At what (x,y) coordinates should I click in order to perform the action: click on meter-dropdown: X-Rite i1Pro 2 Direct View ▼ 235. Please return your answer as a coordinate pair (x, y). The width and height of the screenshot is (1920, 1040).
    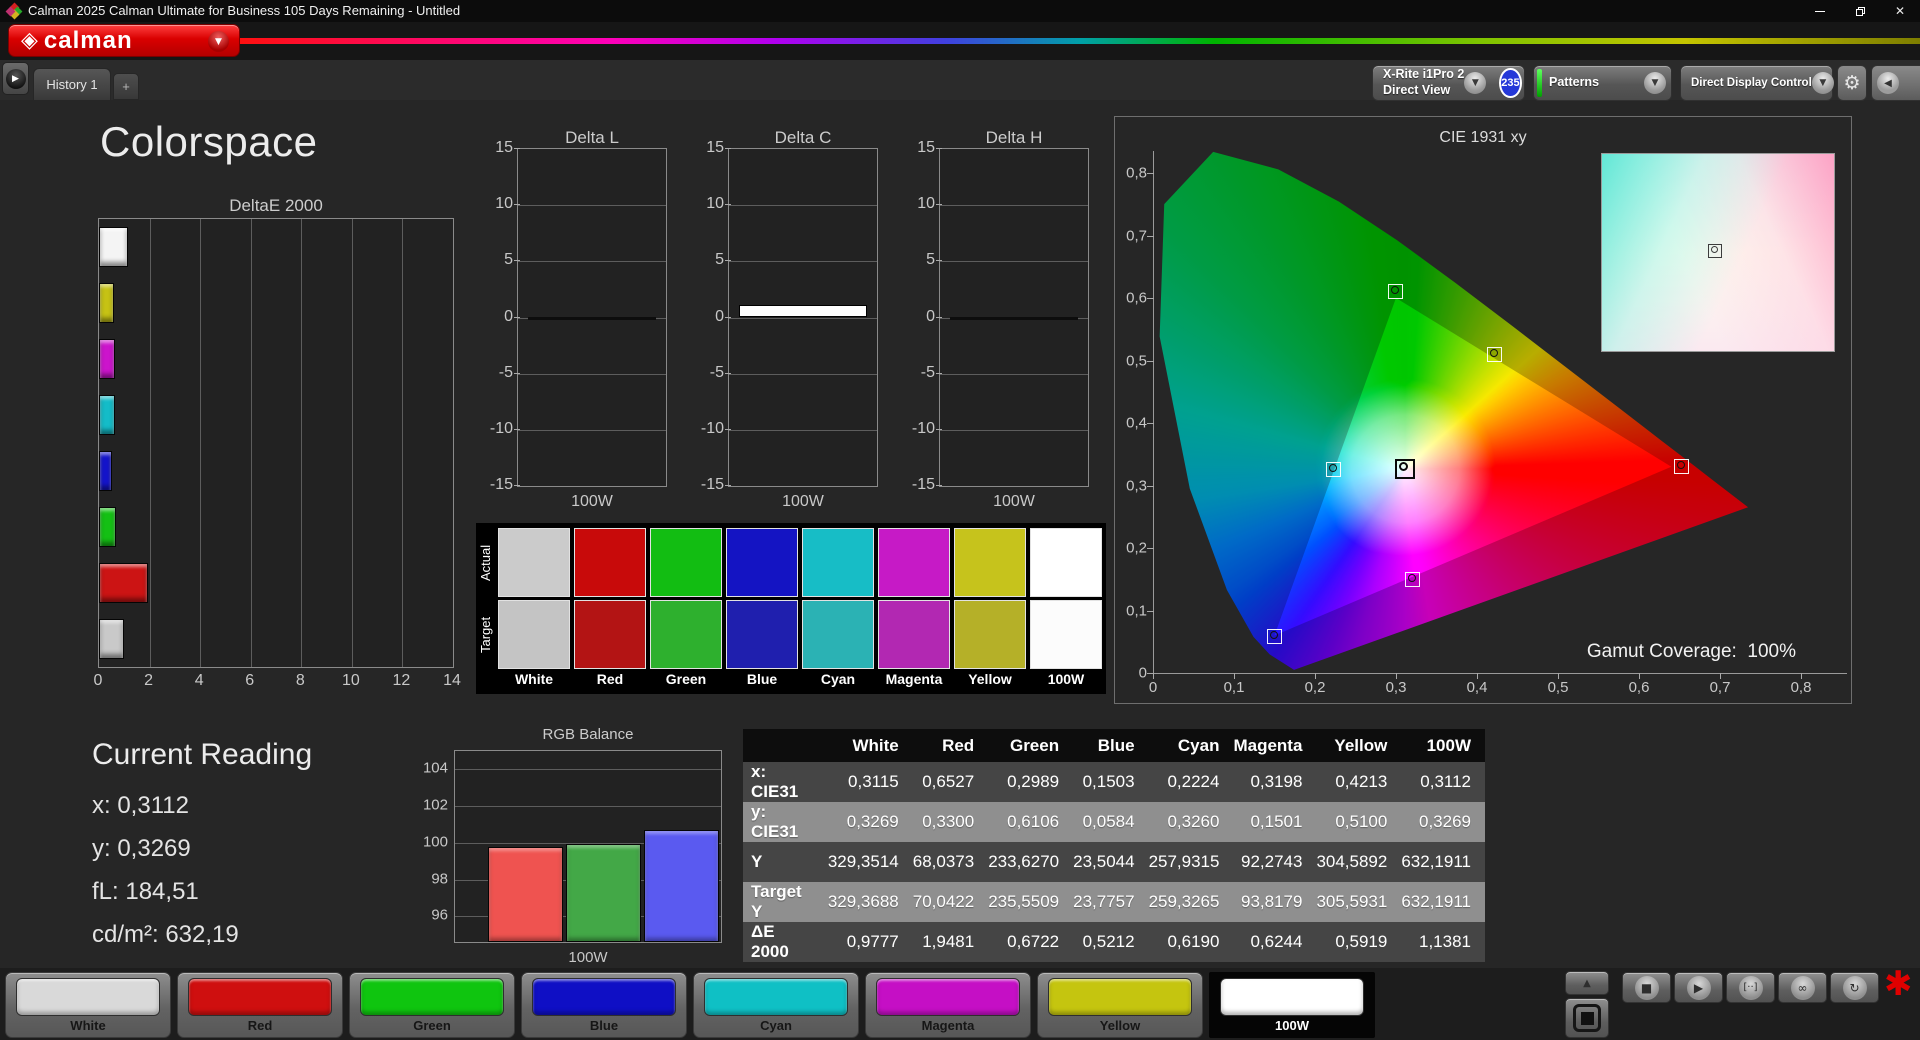
    Looking at the image, I should click on (1448, 83).